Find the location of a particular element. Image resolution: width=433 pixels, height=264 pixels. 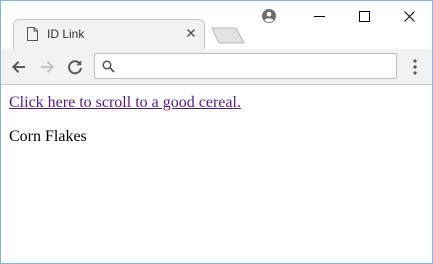

profile-icon is located at coordinates (269, 16).